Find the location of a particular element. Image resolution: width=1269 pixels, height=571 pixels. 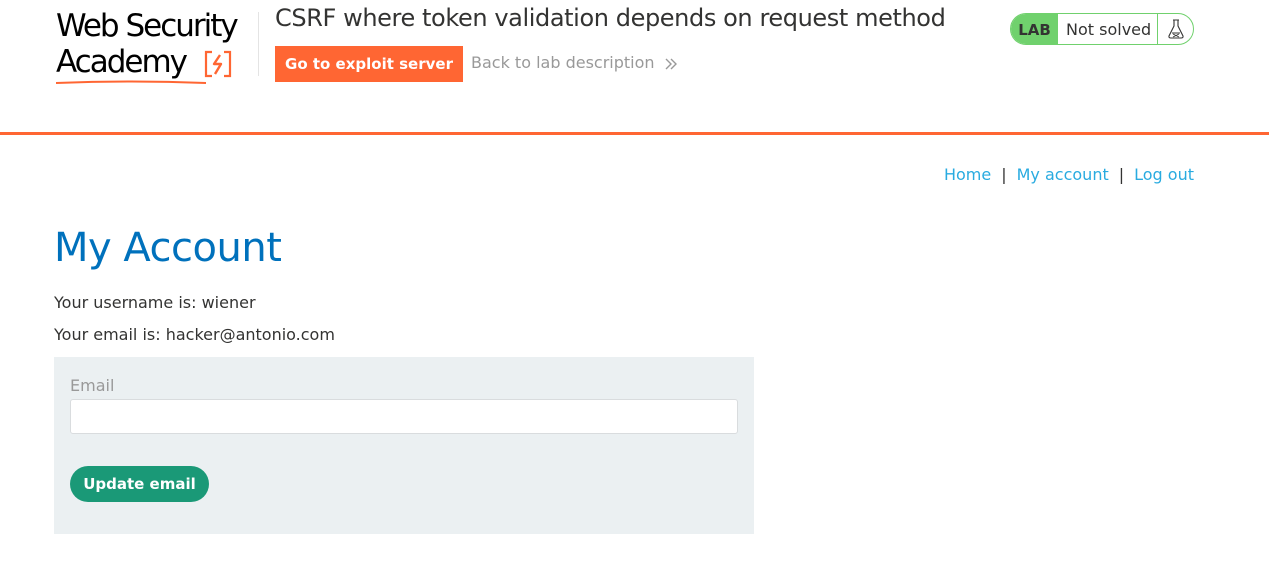

email-label: Email is located at coordinates (92, 385).